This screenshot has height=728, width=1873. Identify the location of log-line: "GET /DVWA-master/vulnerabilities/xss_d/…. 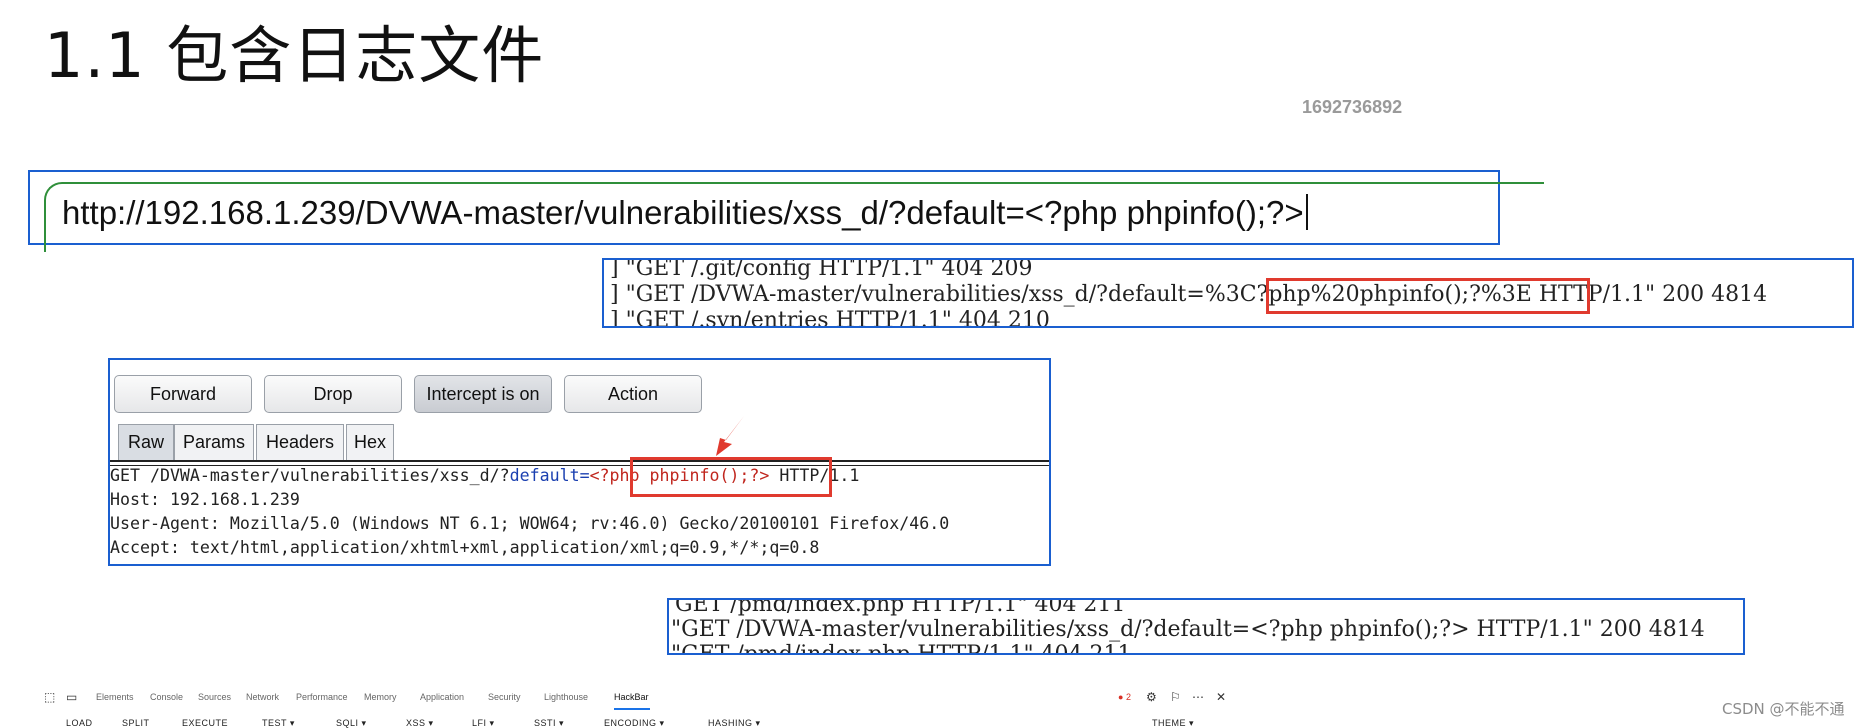
(1188, 629).